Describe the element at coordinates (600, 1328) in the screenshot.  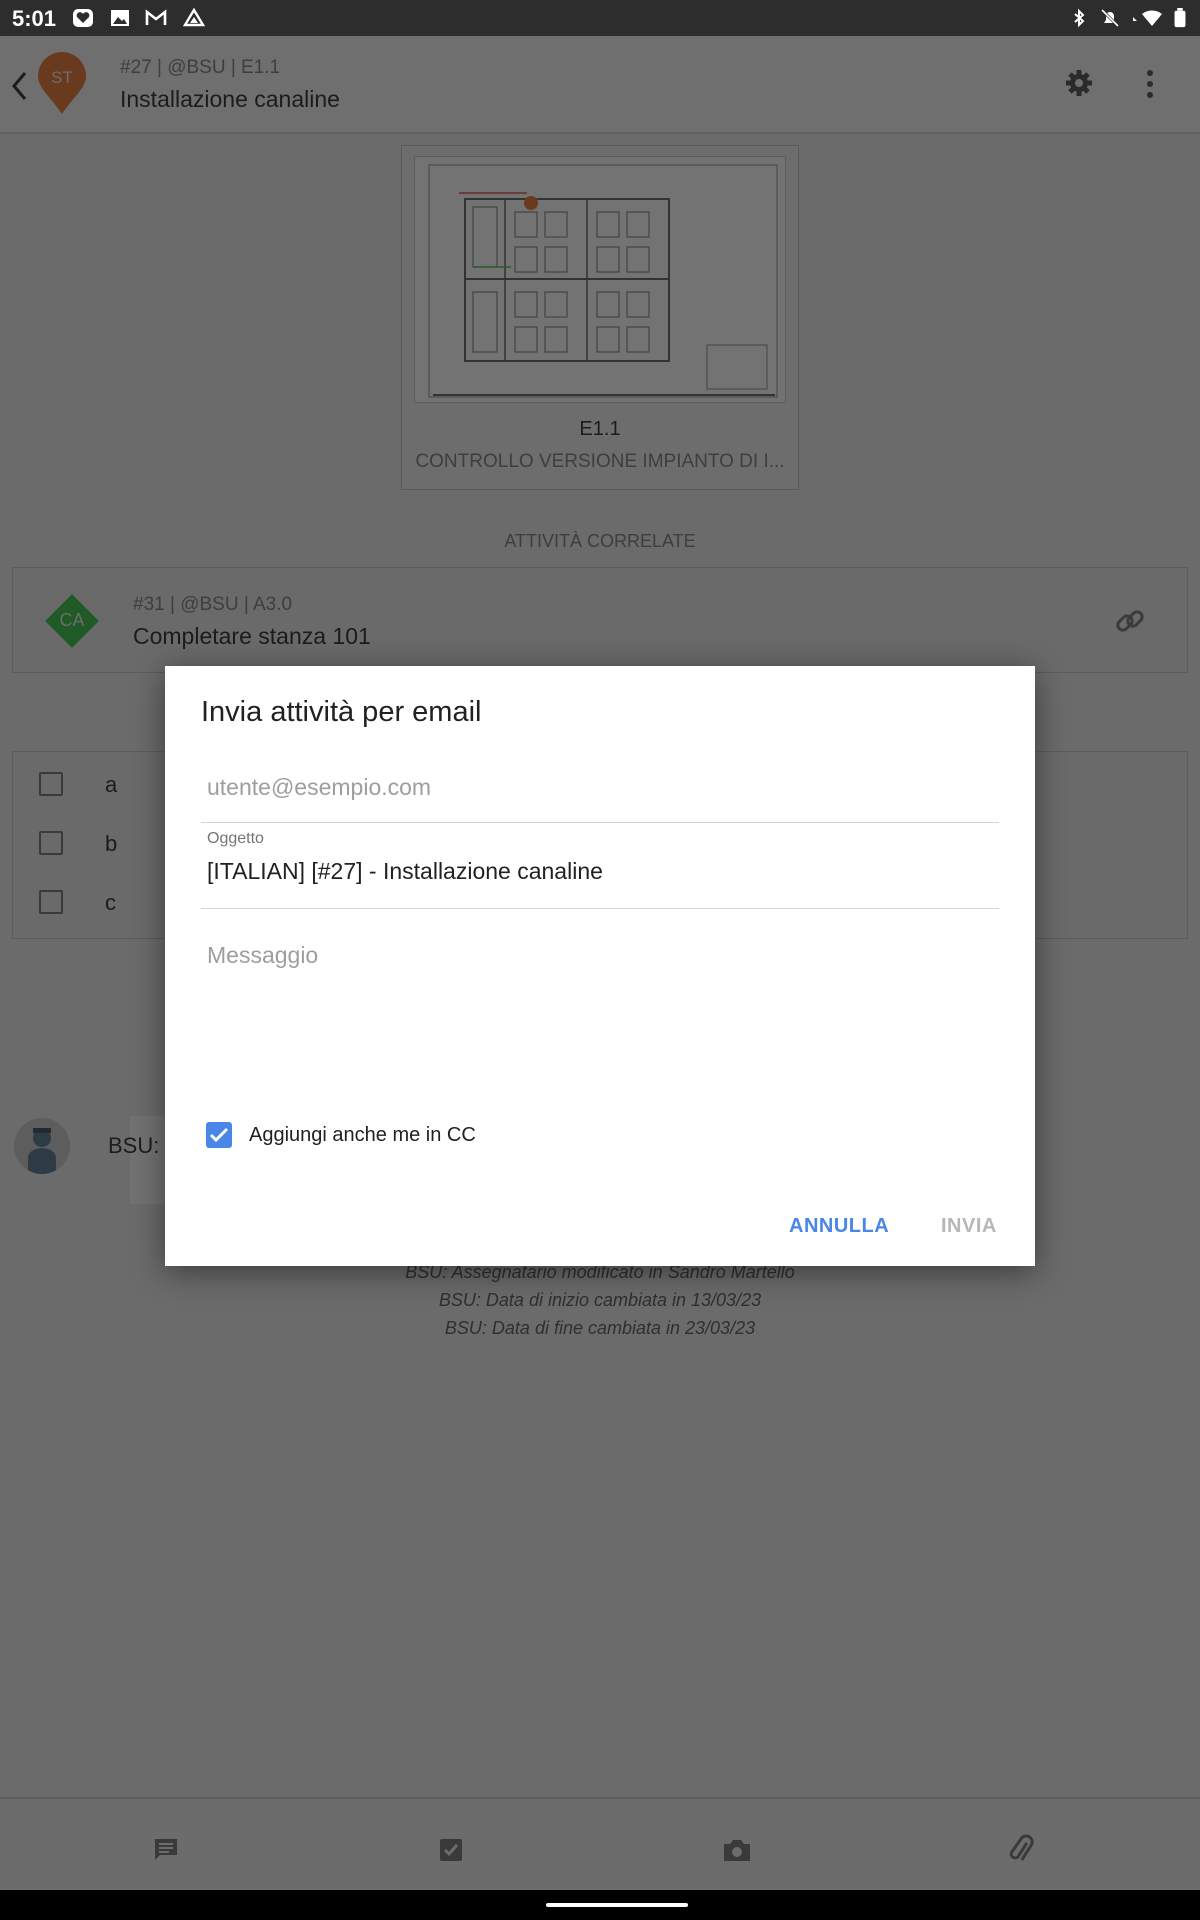
I see `history-entry: BSU: Data di fine cambiata in 23/03/23` at that location.